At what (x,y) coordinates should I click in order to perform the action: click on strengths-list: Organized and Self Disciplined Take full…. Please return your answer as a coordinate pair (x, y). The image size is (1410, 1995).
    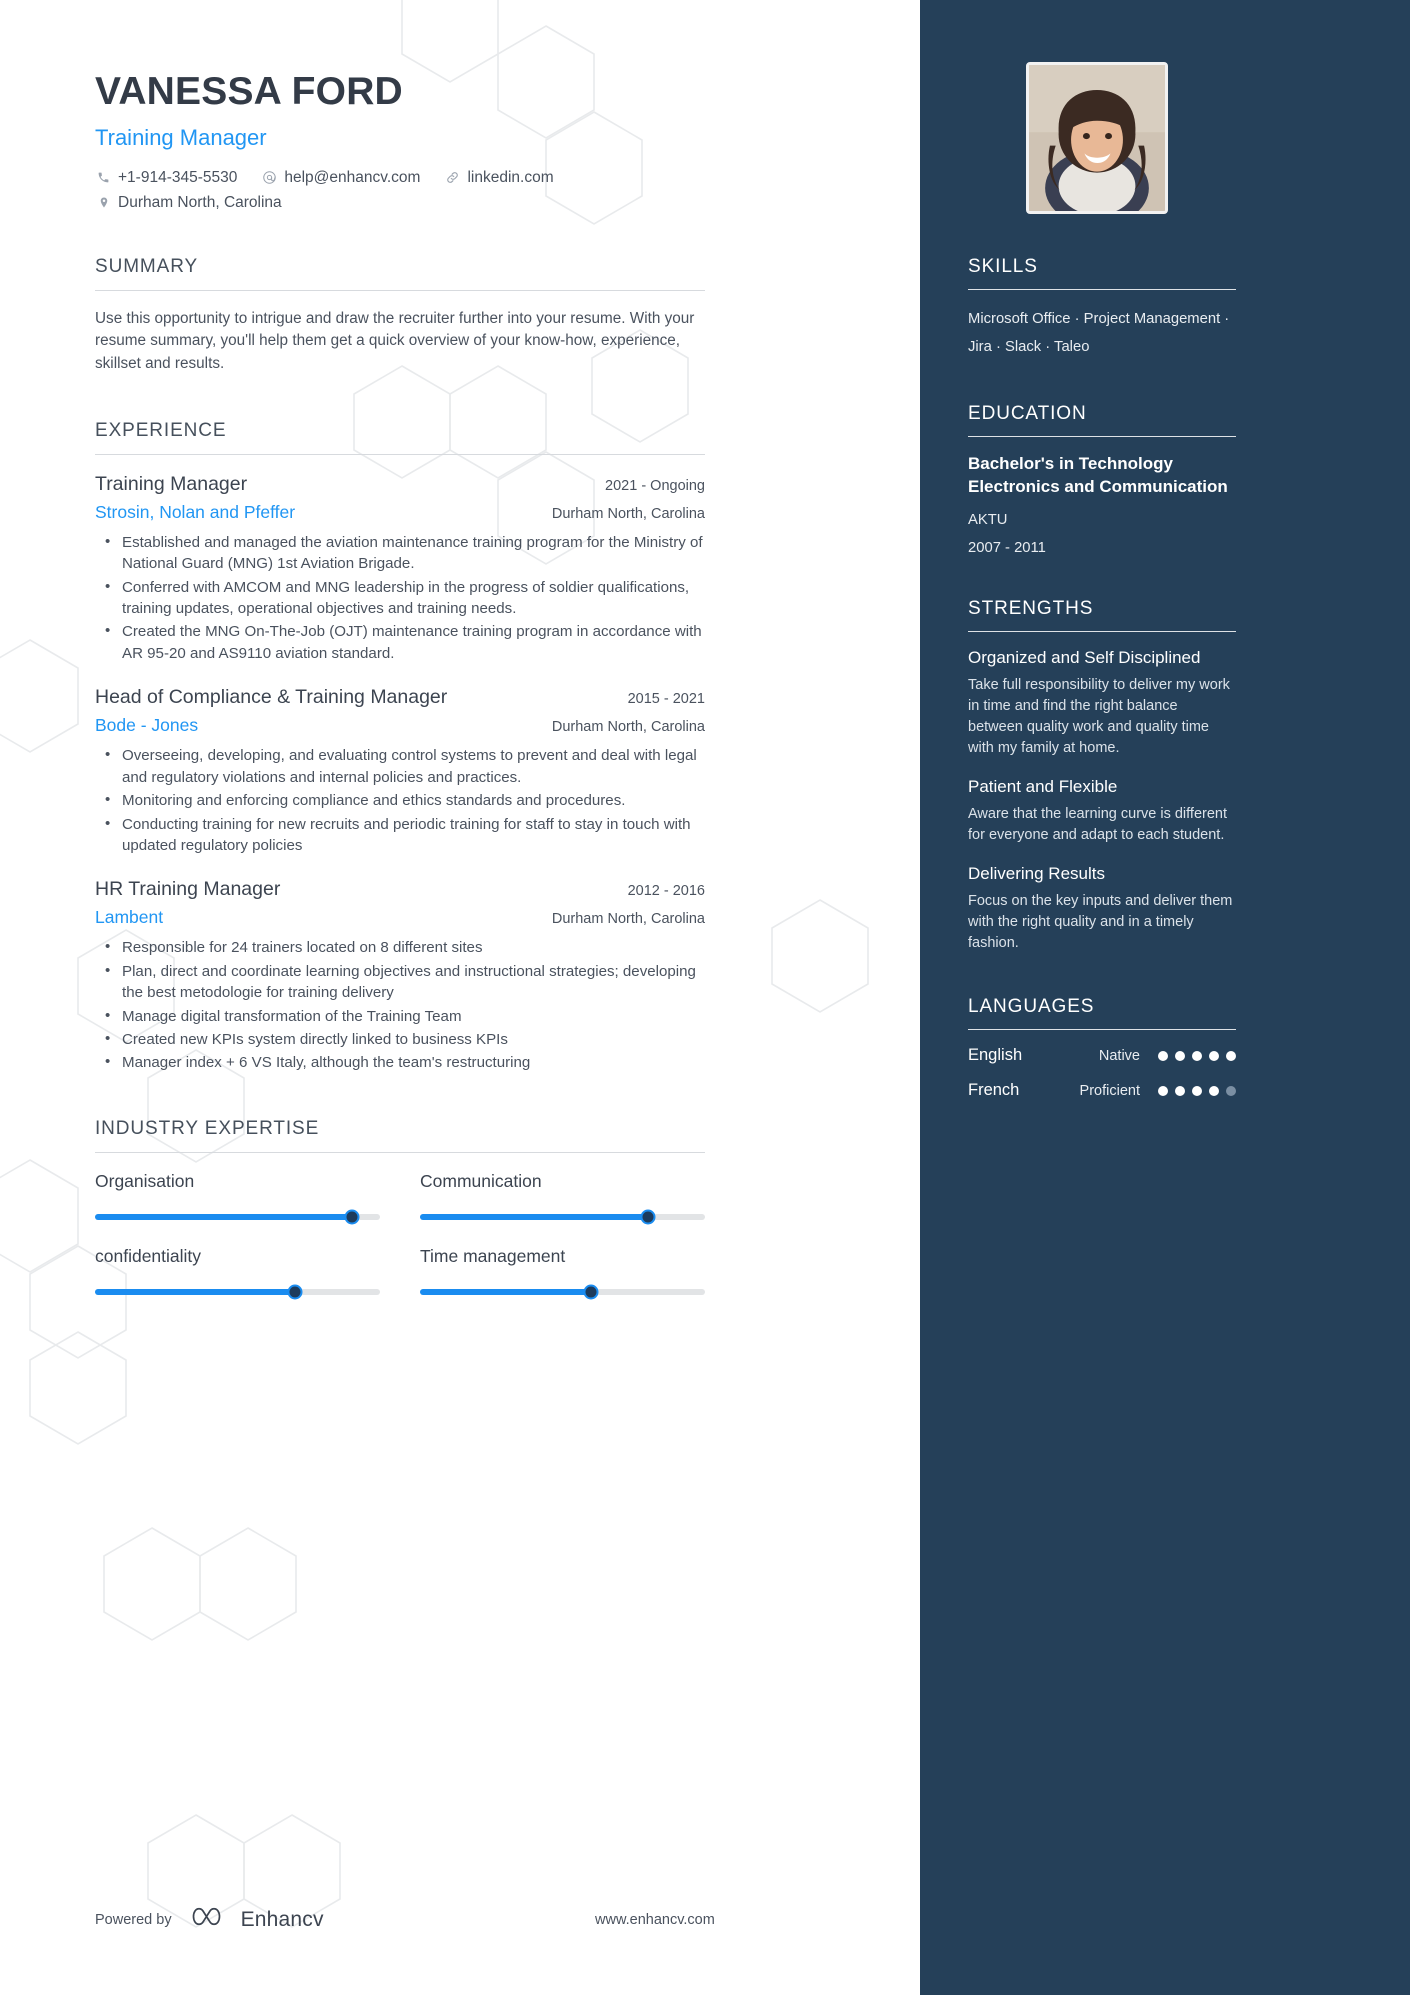
    Looking at the image, I should click on (1102, 801).